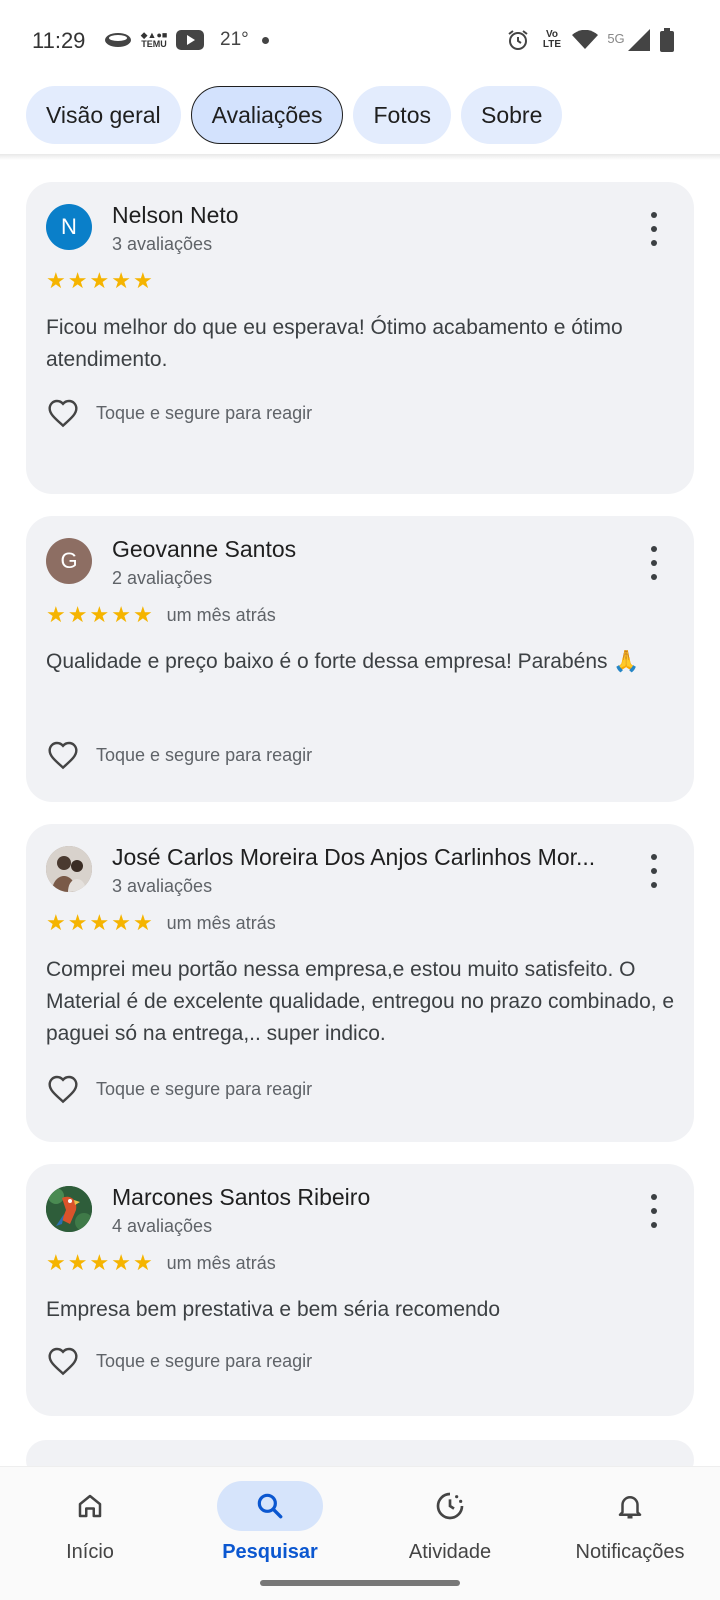  I want to click on reviewer-name: Nelson Neto, so click(175, 215).